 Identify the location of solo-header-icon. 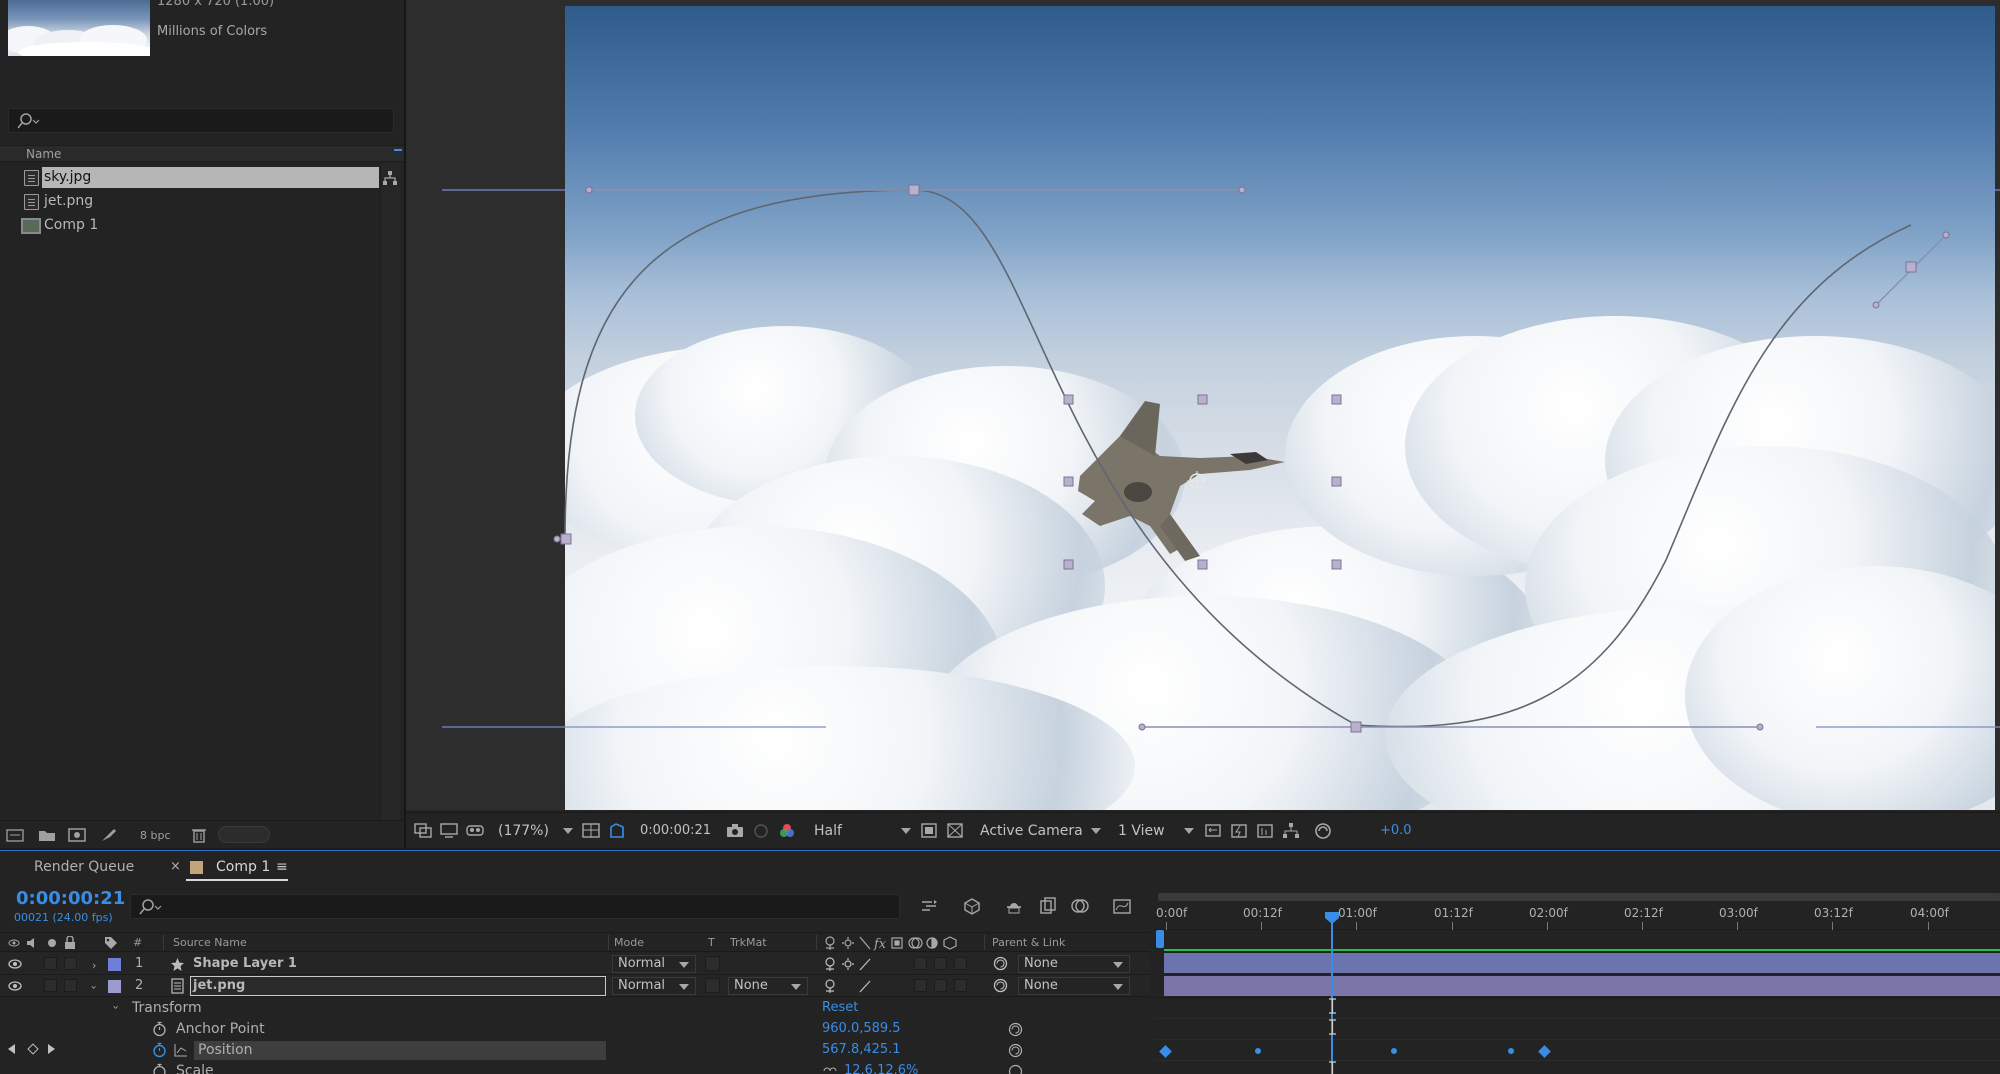
(52, 943).